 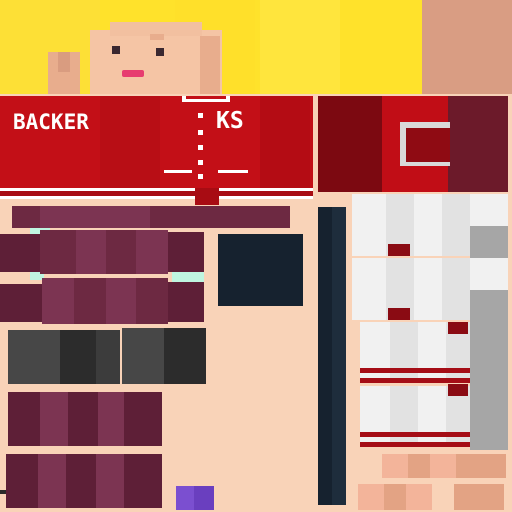 I want to click on sleeve-panel-dark, so click(x=350, y=144).